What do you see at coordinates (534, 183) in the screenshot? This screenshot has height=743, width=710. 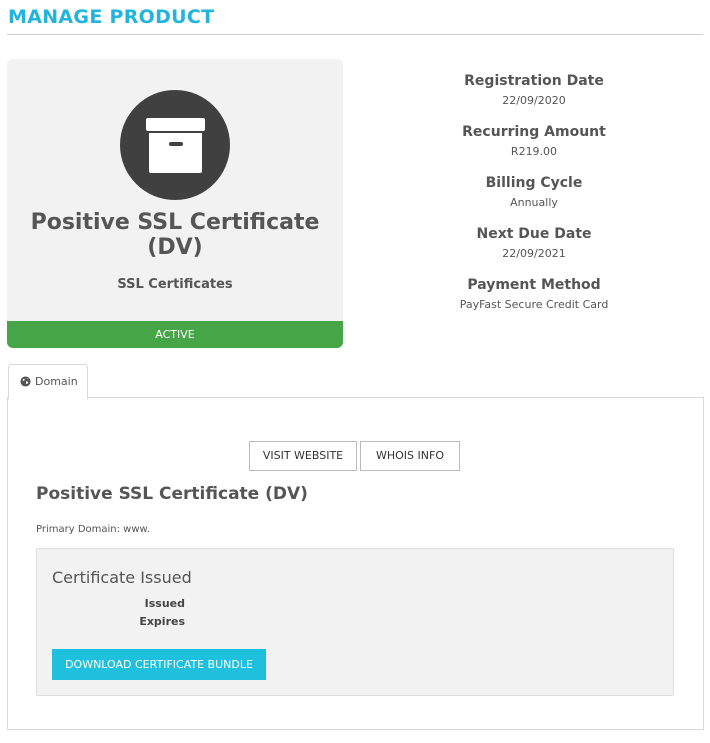 I see `info-label: Billing Cycle` at bounding box center [534, 183].